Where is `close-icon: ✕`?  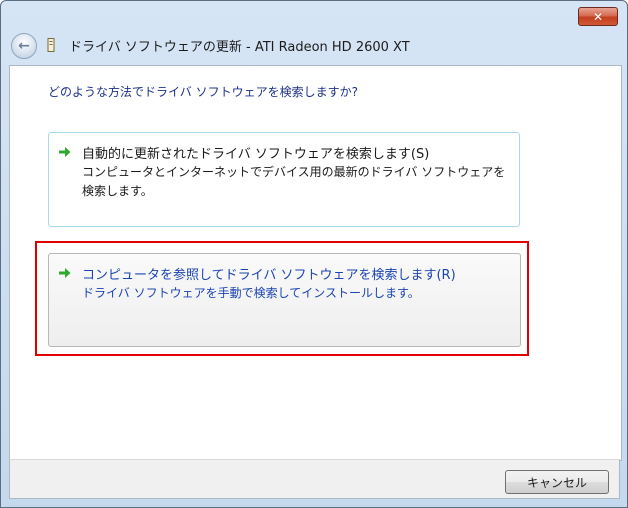
close-icon: ✕ is located at coordinates (598, 16).